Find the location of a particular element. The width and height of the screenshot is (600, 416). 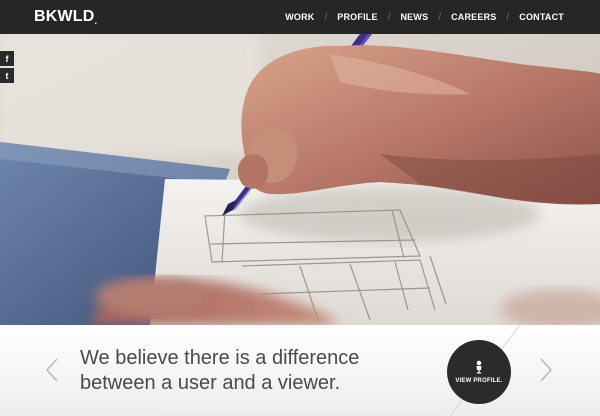

nav-item-contact: CONTACT is located at coordinates (541, 17).